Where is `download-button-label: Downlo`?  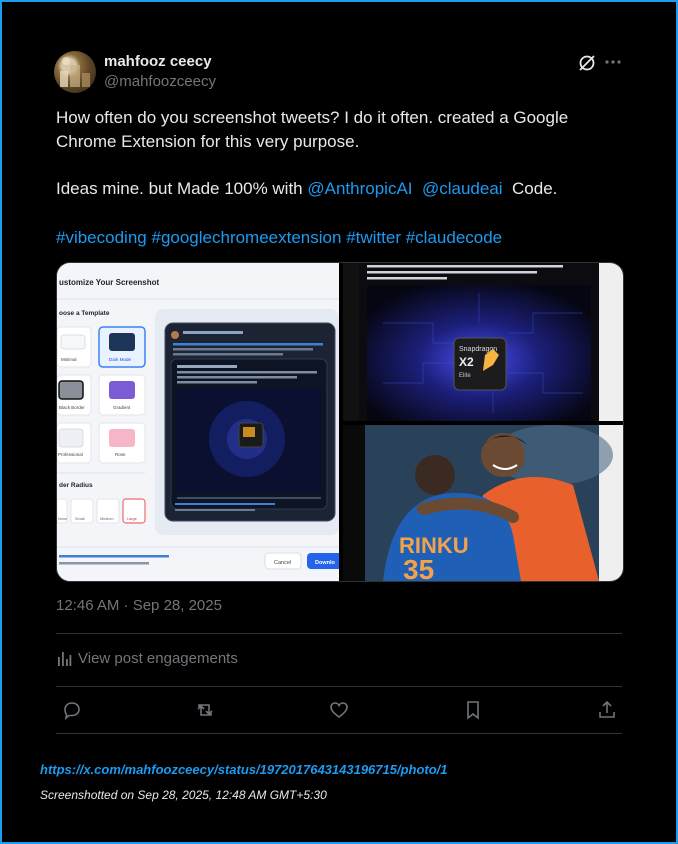
download-button-label: Downlo is located at coordinates (325, 563).